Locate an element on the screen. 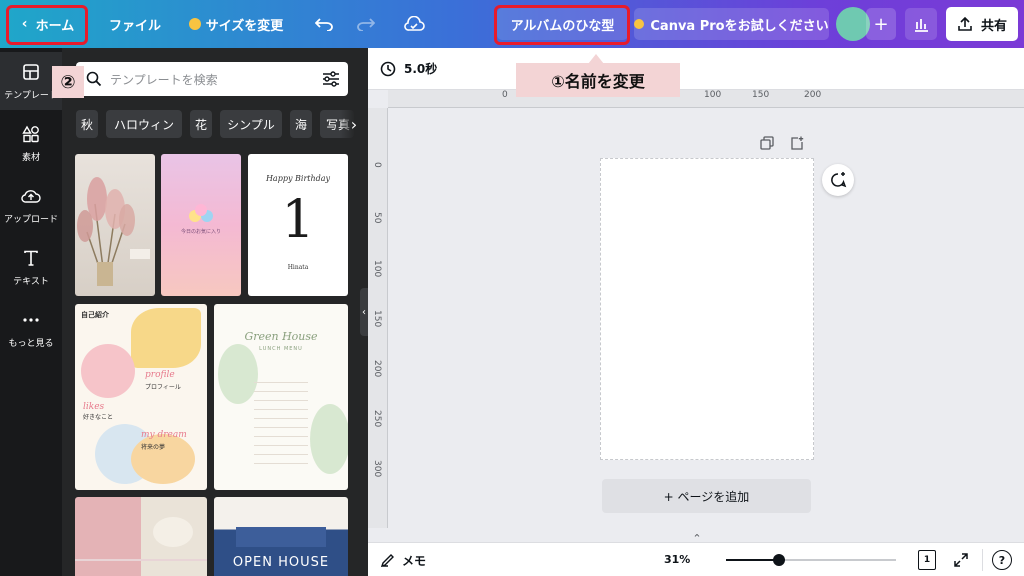 Image resolution: width=1024 pixels, height=576 pixels. upload-share-icon is located at coordinates (965, 23).